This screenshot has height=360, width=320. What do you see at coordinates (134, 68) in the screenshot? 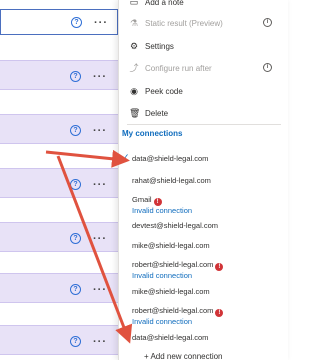
I see `run-after-icon: ⤴` at bounding box center [134, 68].